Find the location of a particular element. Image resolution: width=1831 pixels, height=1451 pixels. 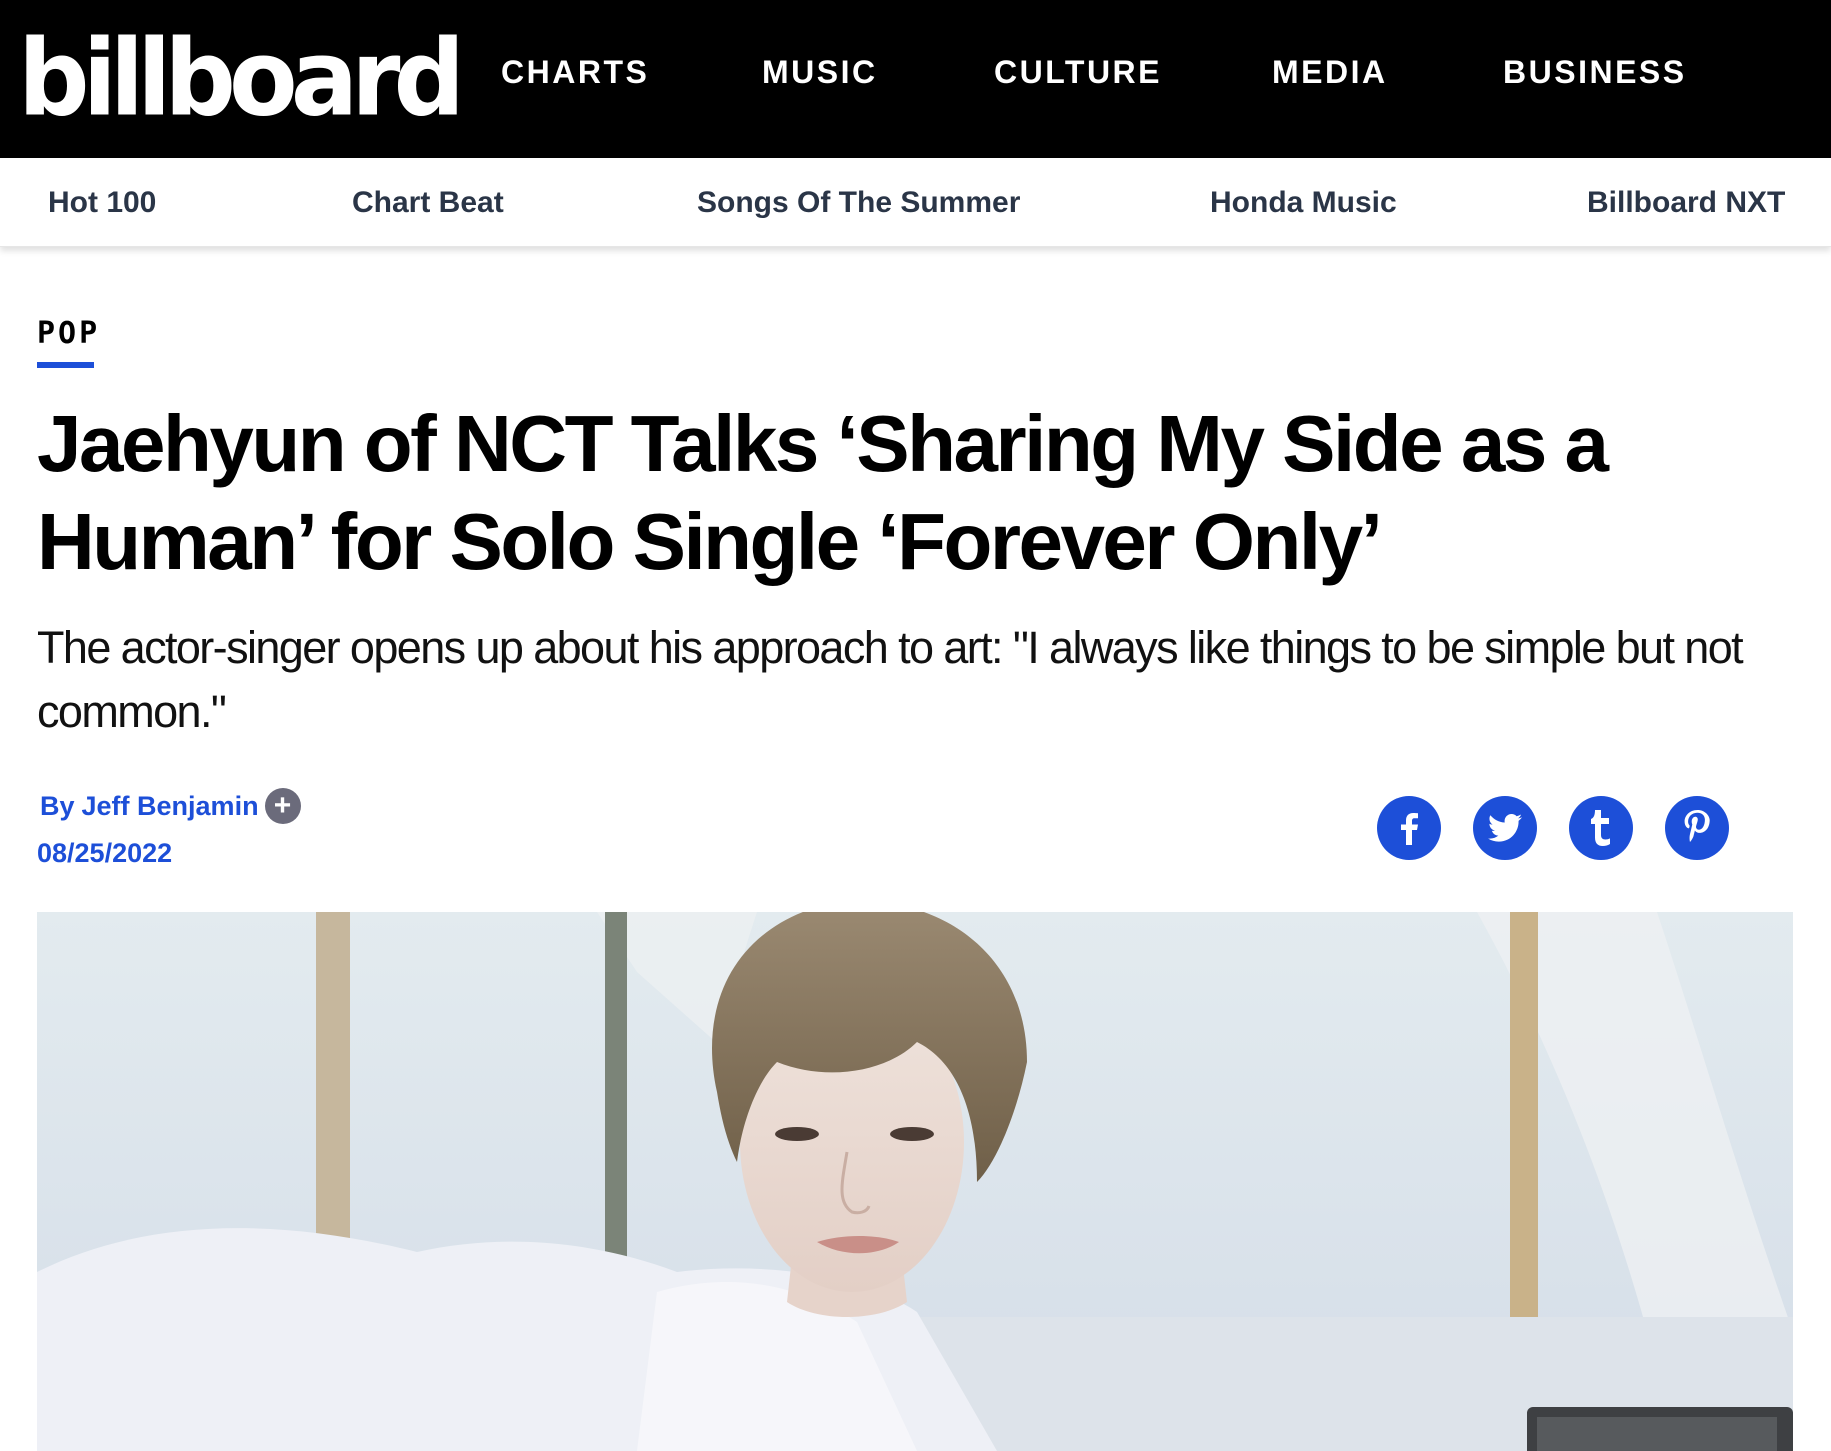

tumblr-icon is located at coordinates (1600, 828).